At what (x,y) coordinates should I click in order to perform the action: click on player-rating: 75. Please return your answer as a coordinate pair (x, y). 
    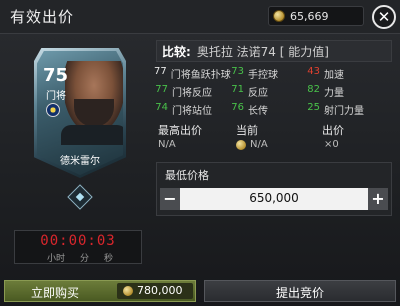
    Looking at the image, I should click on (56, 75).